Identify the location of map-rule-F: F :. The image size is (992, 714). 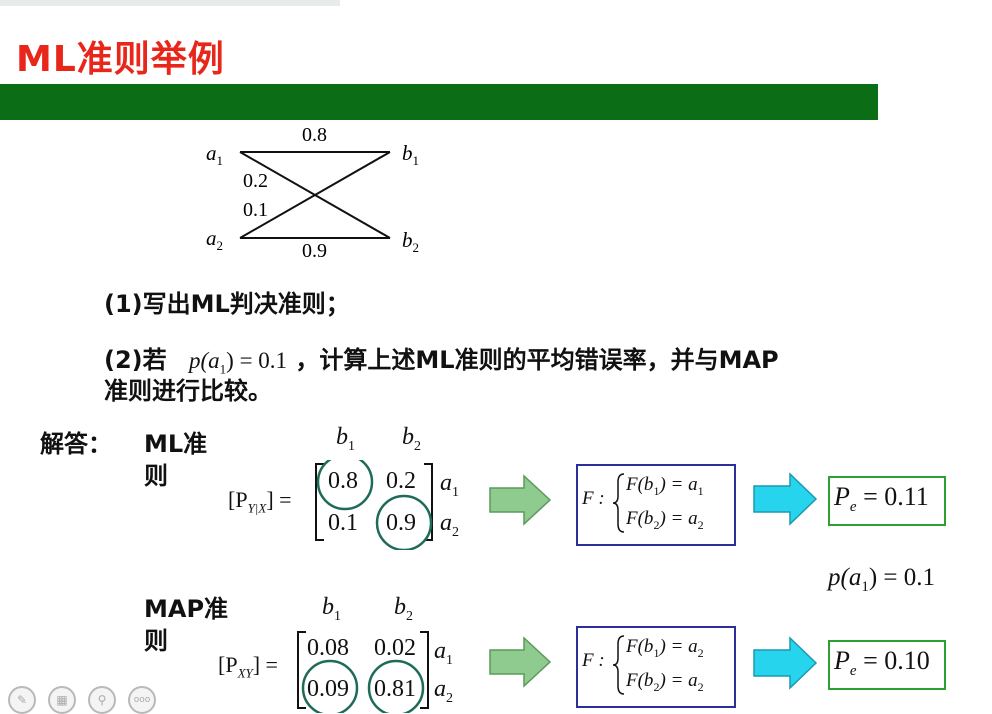
(593, 660).